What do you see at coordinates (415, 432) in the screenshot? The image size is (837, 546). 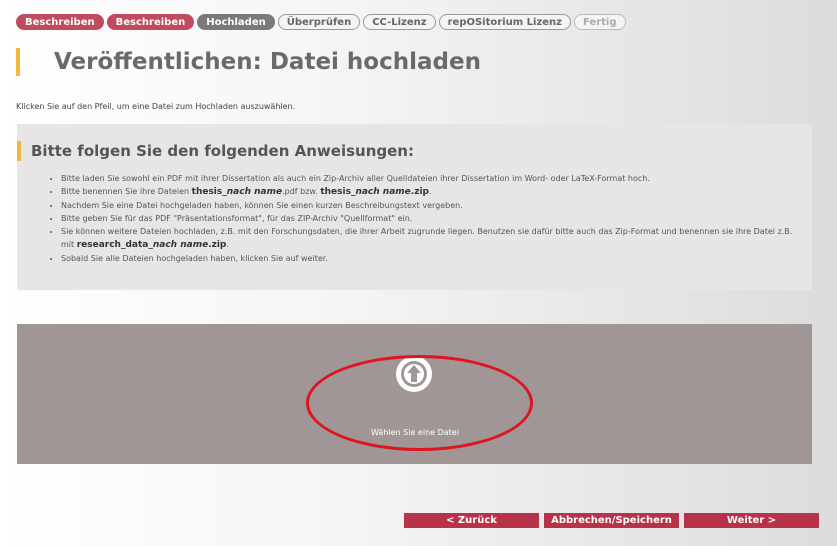 I see `dropzone-label: Wählen Sie eine Datei` at bounding box center [415, 432].